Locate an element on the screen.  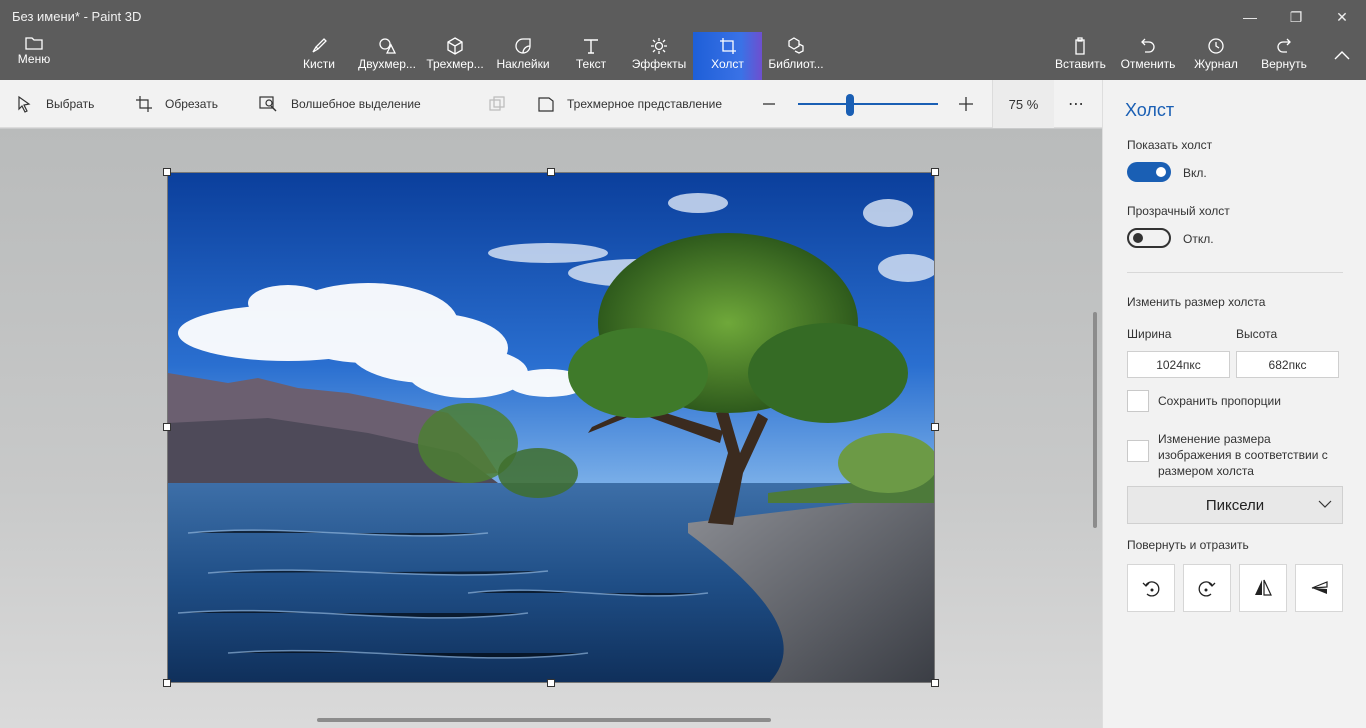
tool-label: Кисти is located at coordinates (319, 64).